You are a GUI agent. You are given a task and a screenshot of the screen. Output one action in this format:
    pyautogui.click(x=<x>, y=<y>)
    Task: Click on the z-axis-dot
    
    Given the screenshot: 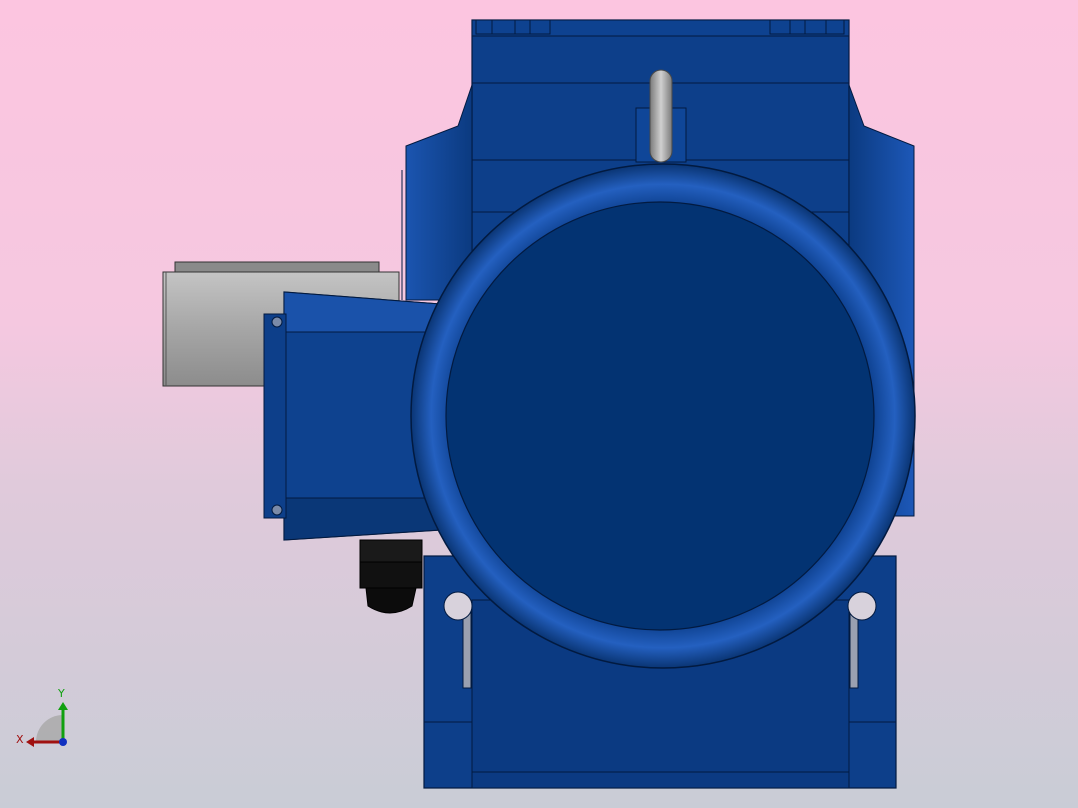 What is the action you would take?
    pyautogui.click(x=63, y=742)
    